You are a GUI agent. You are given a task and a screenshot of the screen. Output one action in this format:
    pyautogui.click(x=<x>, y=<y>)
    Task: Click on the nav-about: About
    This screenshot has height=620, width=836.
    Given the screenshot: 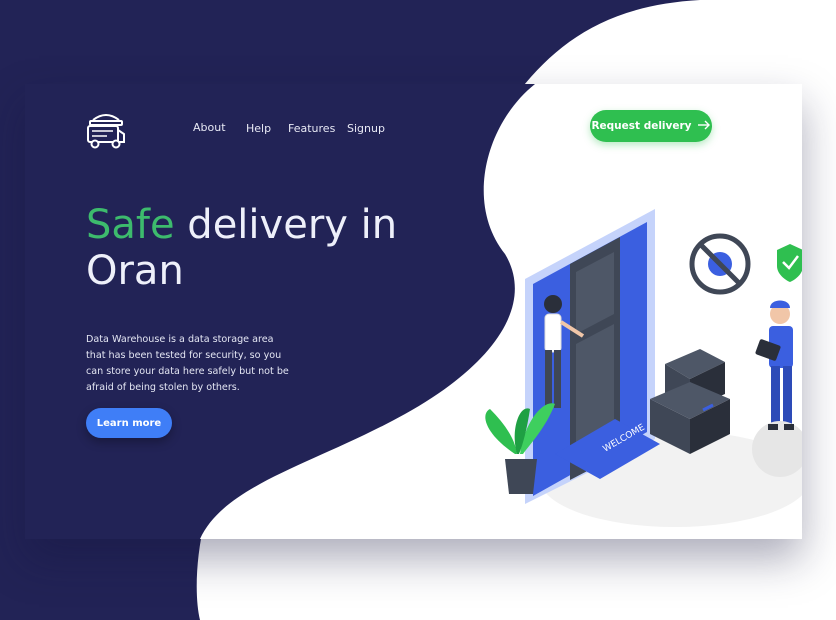 What is the action you would take?
    pyautogui.click(x=209, y=127)
    